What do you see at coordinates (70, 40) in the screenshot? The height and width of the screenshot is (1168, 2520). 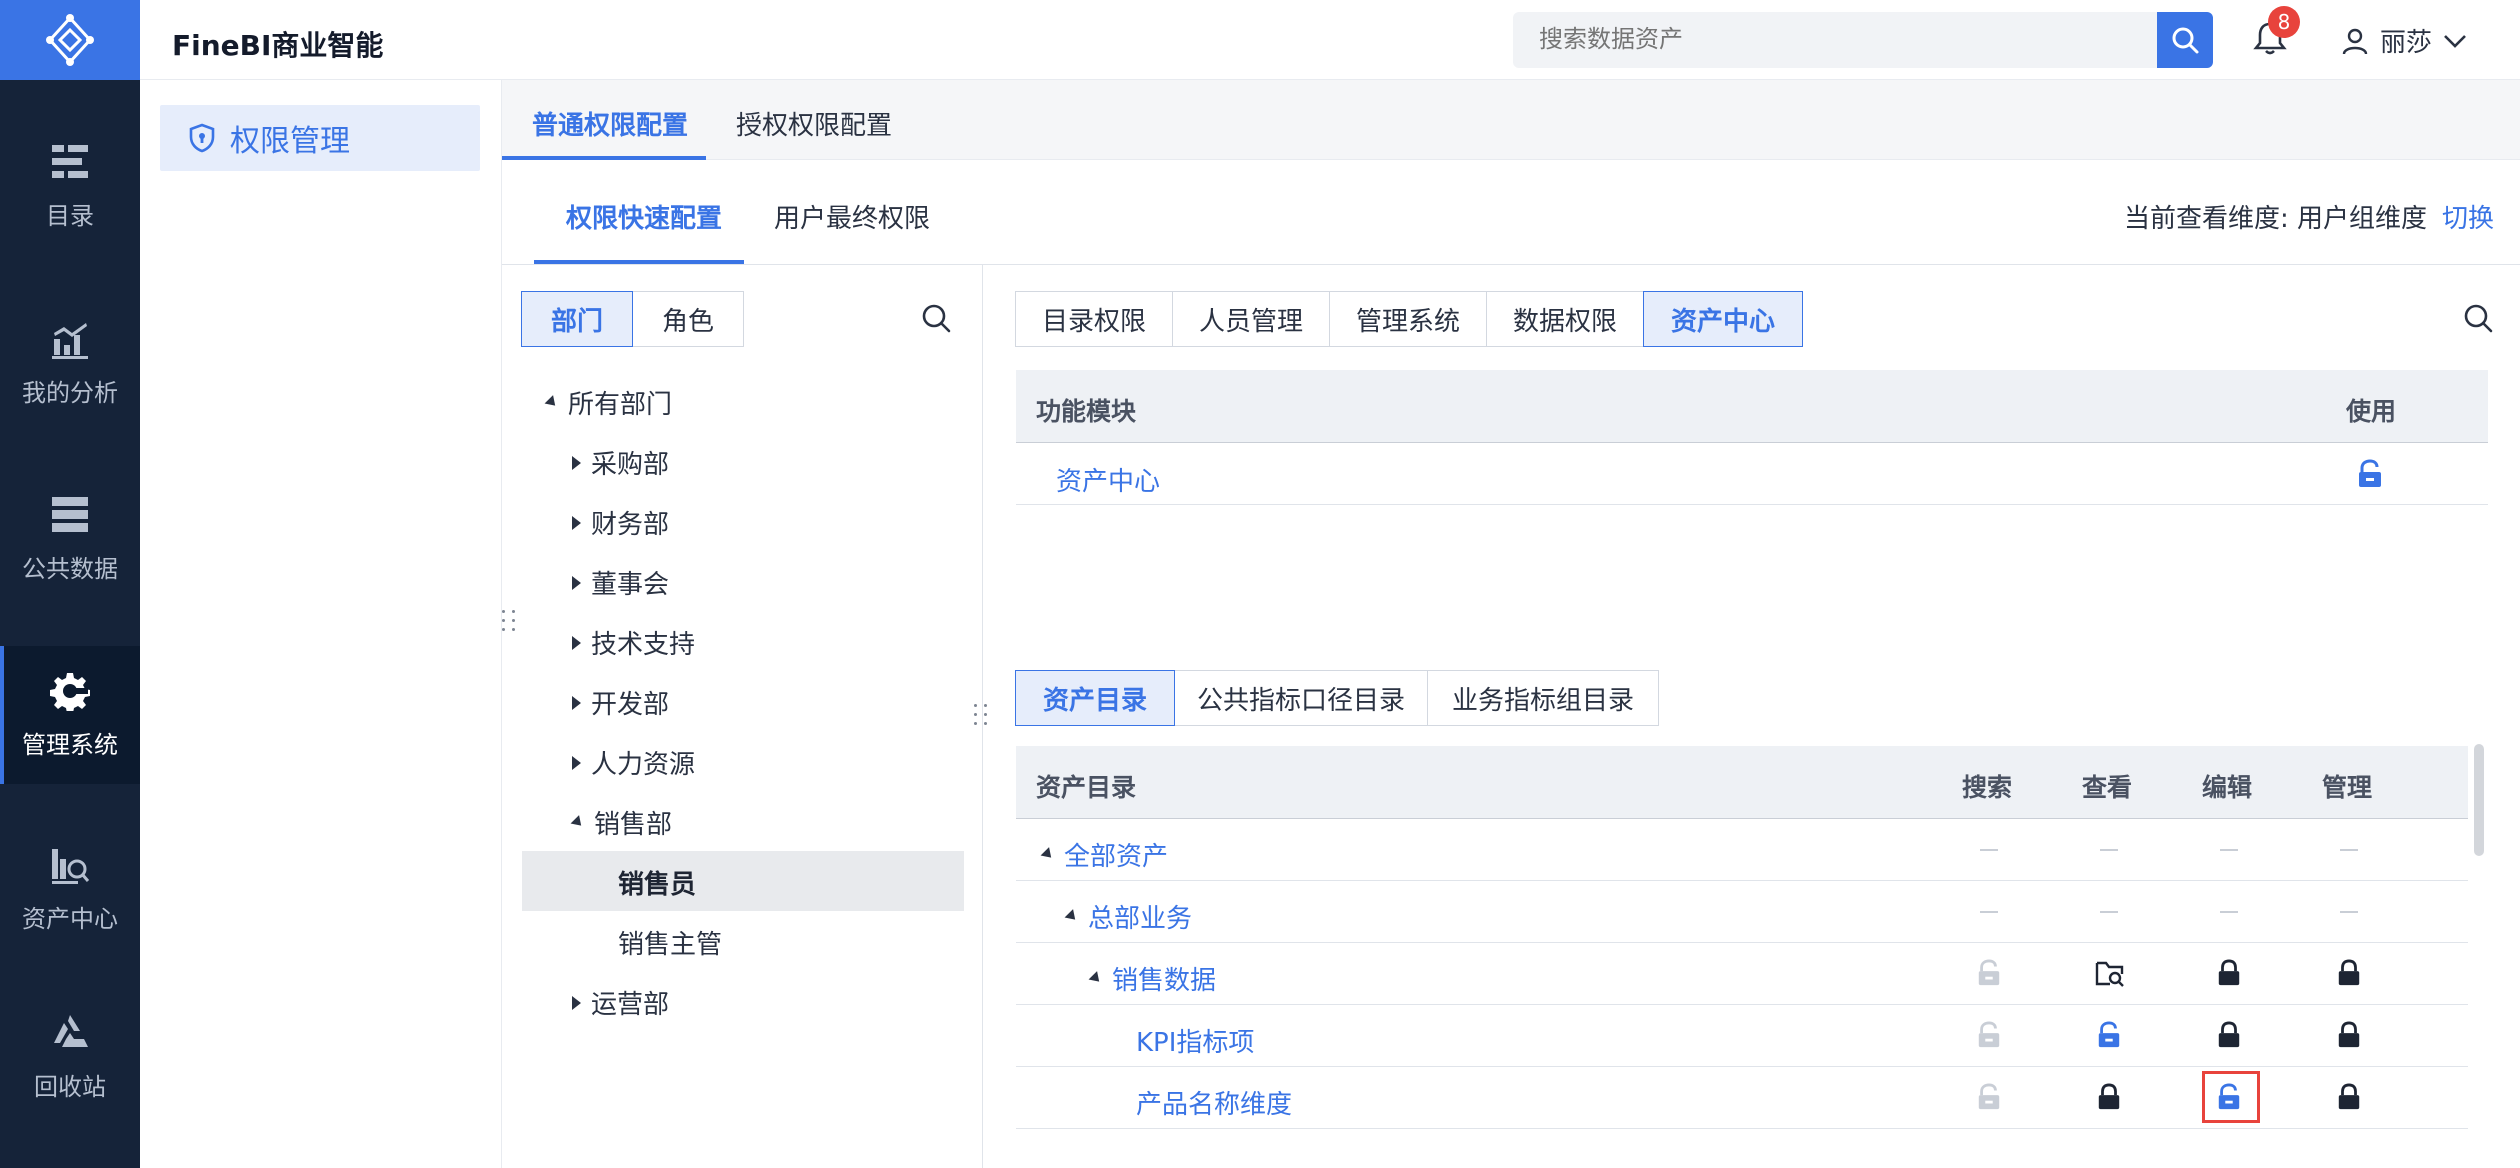 I see `finebi-logo-icon` at bounding box center [70, 40].